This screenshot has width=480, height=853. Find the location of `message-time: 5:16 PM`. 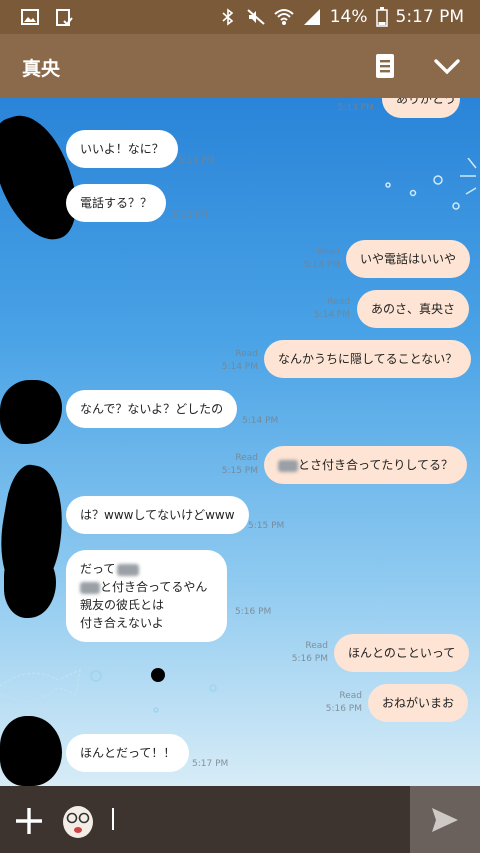

message-time: 5:16 PM is located at coordinates (253, 612).